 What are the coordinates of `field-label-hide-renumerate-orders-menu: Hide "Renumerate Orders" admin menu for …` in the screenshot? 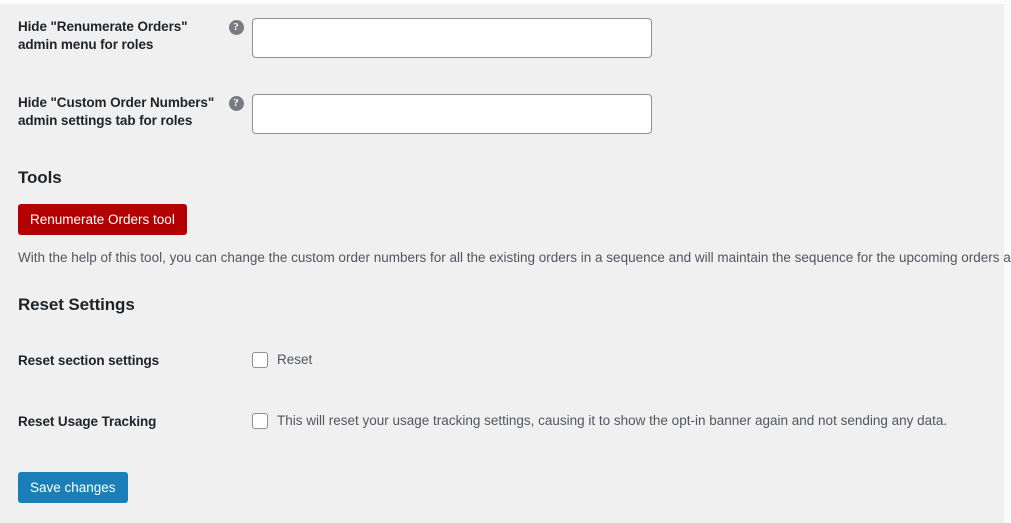 It's located at (103, 35).